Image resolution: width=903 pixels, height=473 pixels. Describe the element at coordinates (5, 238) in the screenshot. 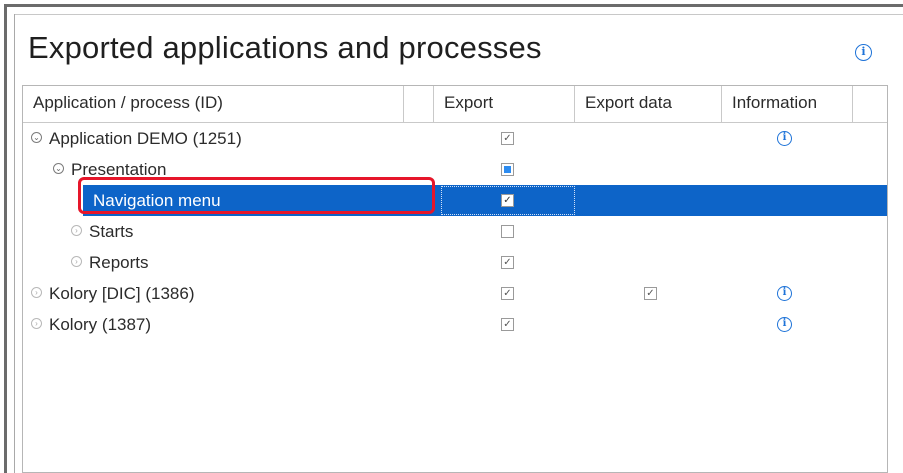

I see `frame-border-left` at that location.